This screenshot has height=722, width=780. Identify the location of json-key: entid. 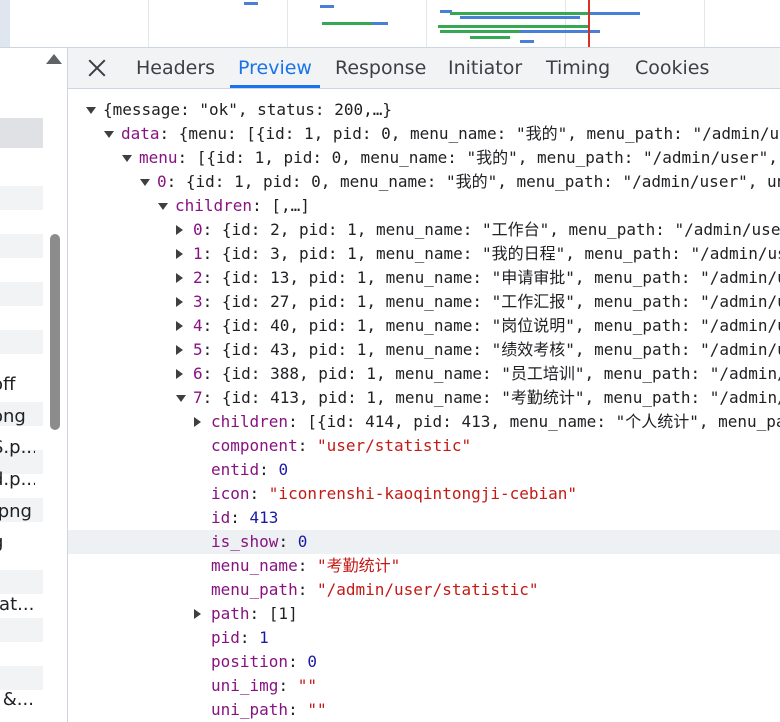
(235, 469).